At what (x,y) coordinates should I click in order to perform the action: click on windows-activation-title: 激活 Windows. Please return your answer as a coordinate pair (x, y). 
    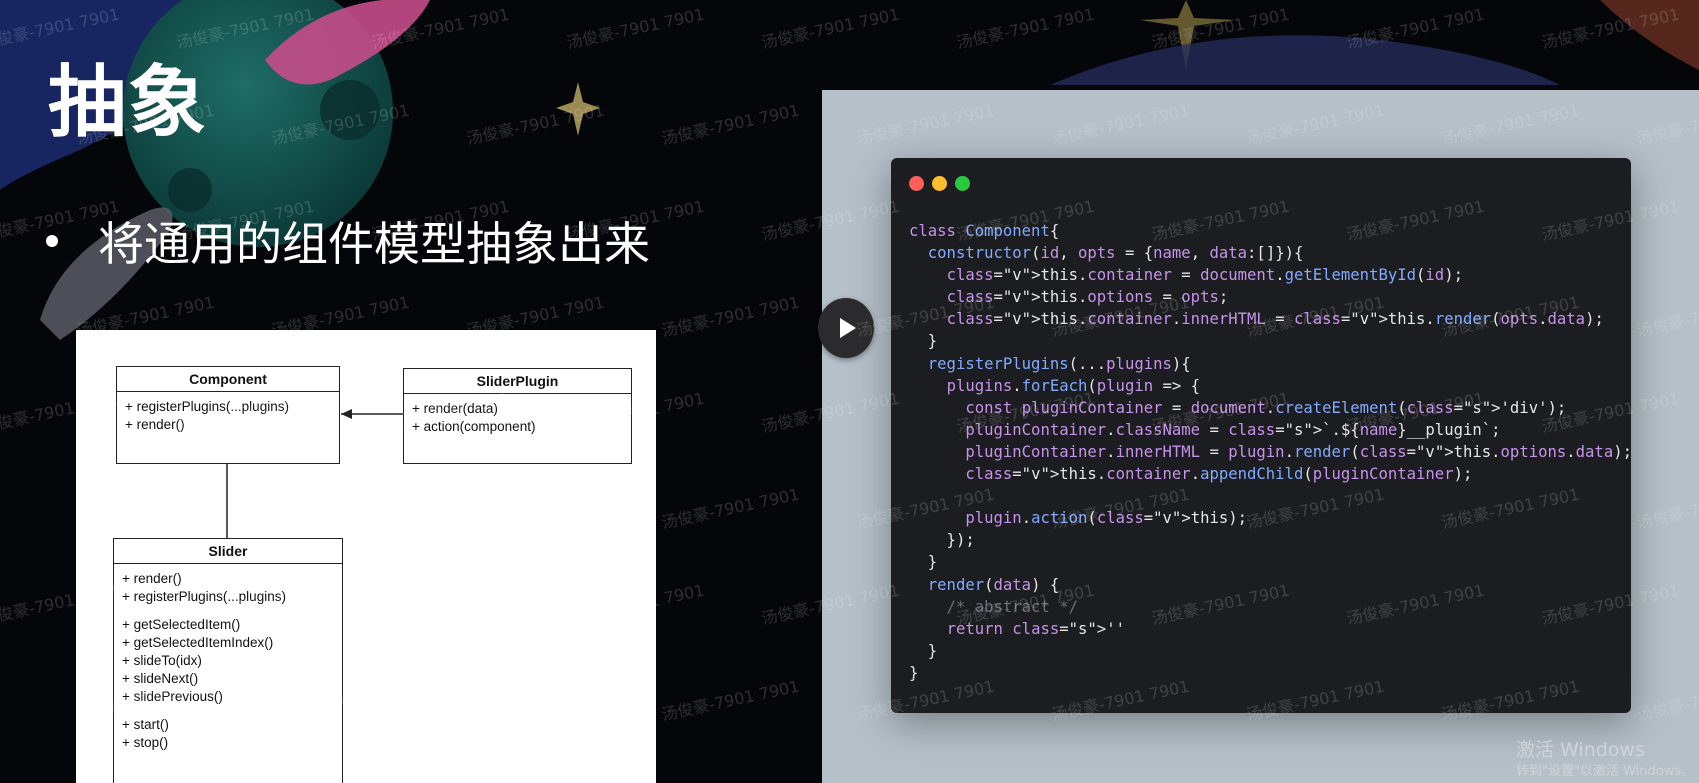
    Looking at the image, I should click on (1580, 750).